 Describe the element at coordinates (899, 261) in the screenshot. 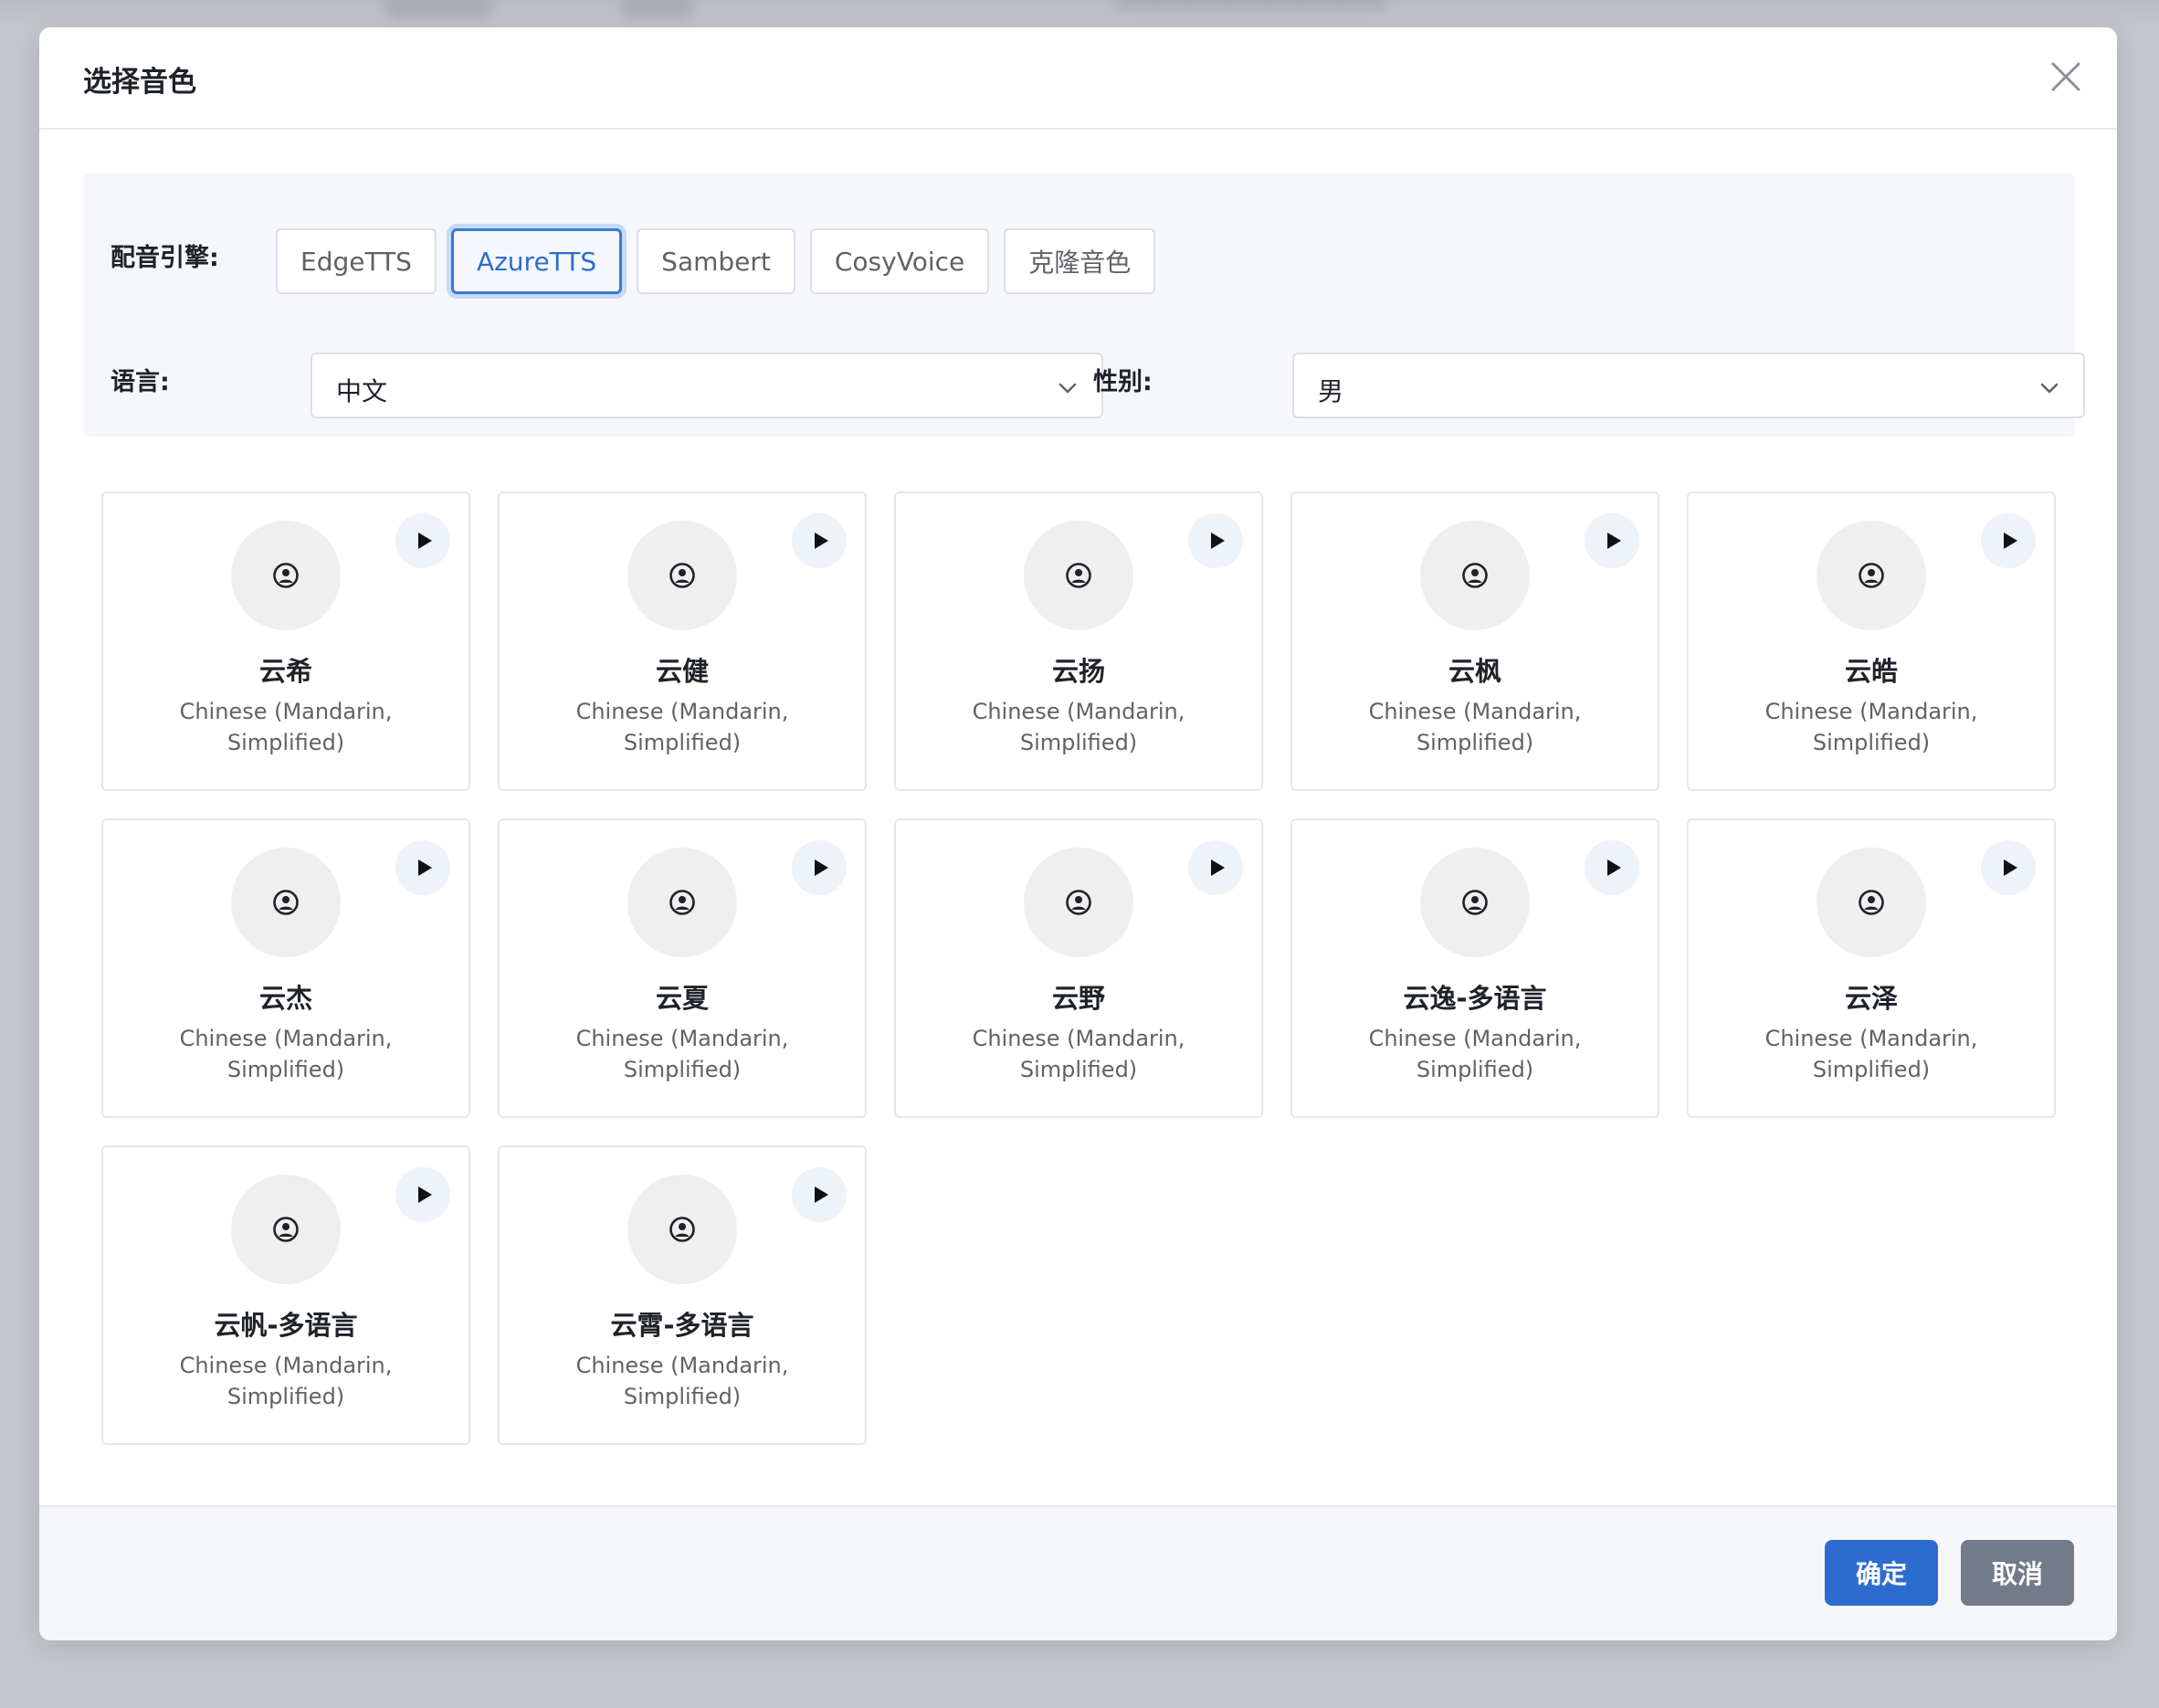

I see `engine-tab-cosyvoice: CosyVoice` at that location.